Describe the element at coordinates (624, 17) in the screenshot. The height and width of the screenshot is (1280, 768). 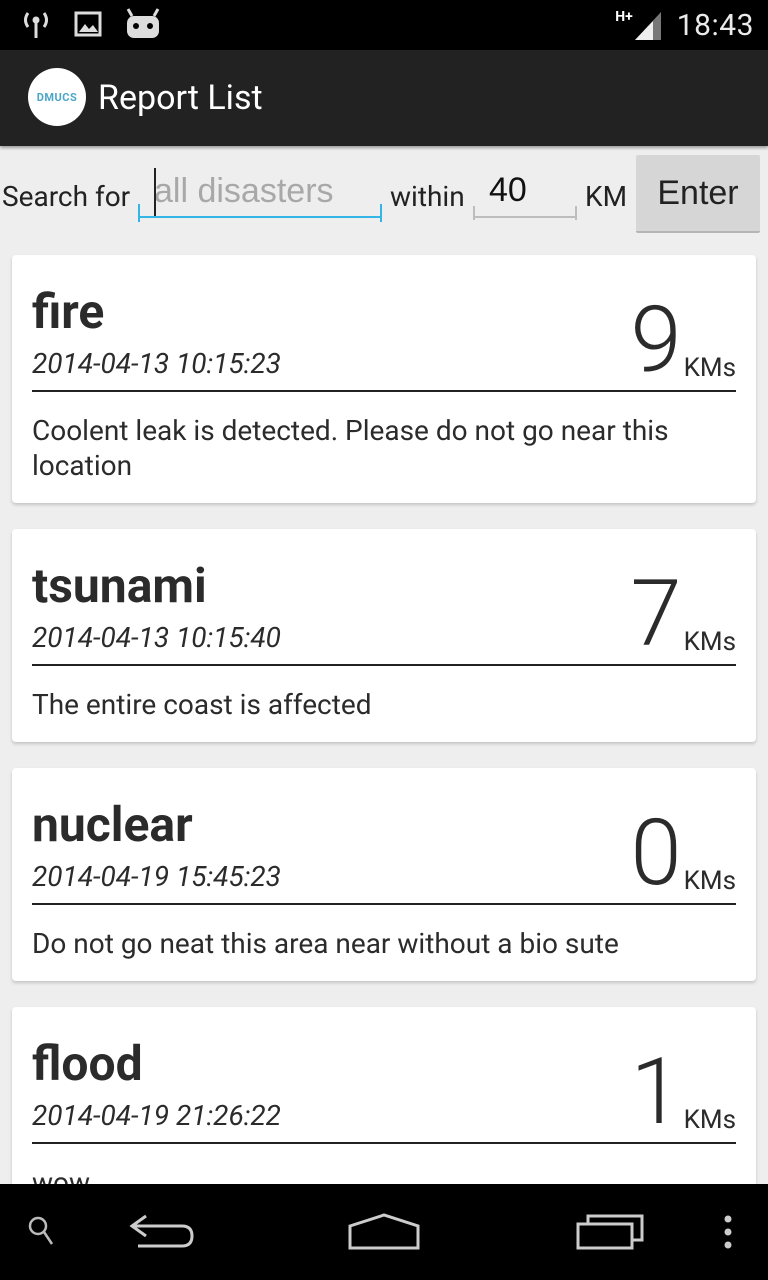
I see `network-type-label: H+` at that location.